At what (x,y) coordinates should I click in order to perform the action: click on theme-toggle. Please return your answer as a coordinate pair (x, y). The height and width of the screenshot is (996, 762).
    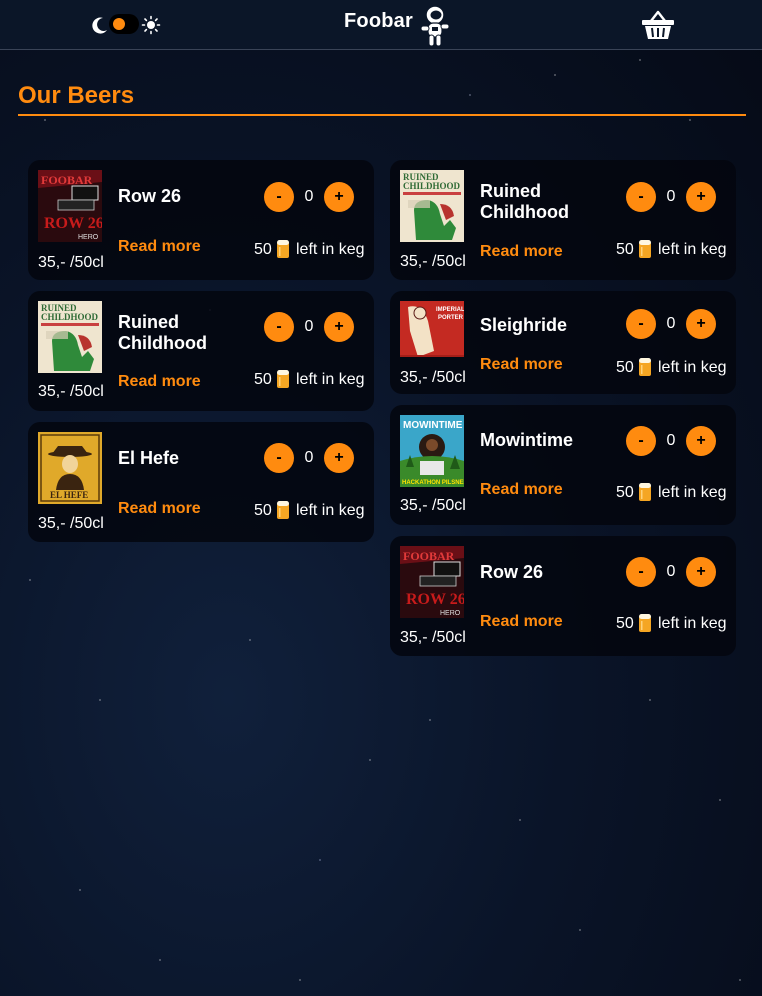
    Looking at the image, I should click on (127, 25).